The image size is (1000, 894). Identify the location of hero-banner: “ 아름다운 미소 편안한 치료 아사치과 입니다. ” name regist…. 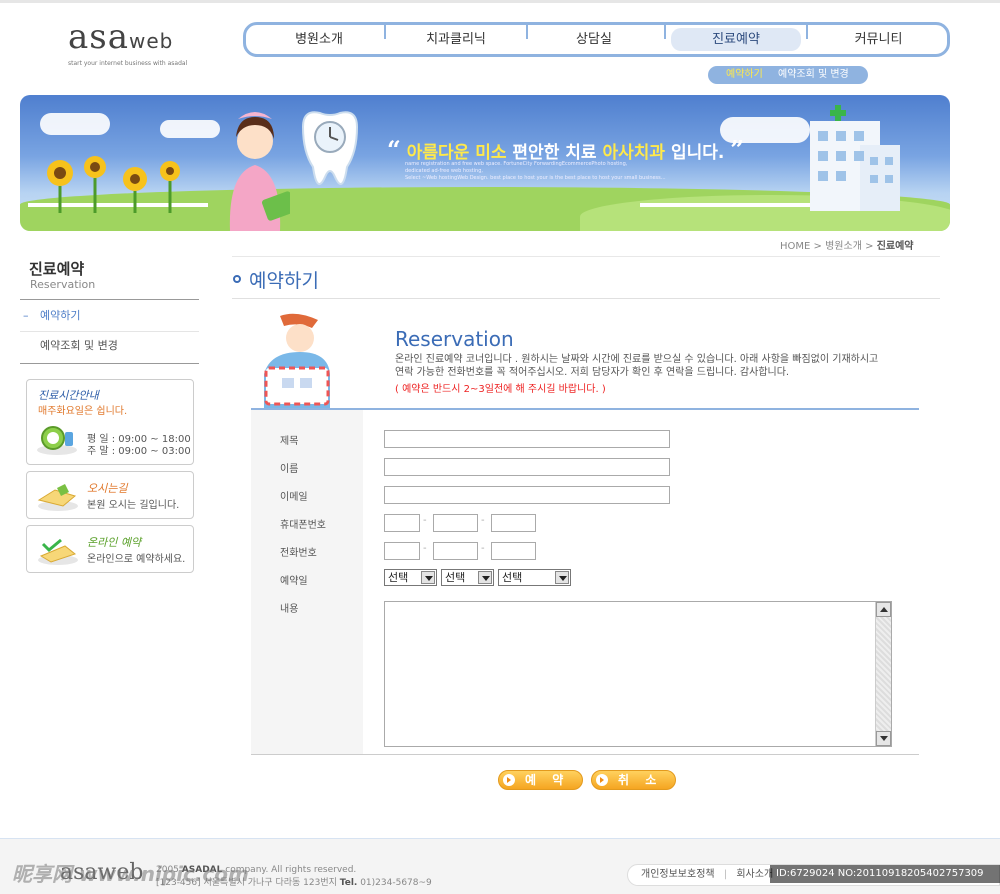
(485, 163).